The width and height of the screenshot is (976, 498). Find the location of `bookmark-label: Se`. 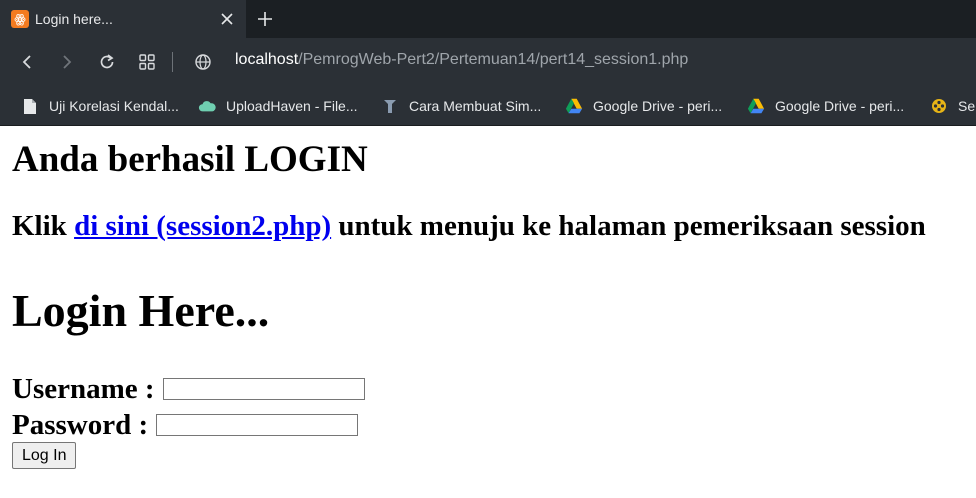

bookmark-label: Se is located at coordinates (967, 106).